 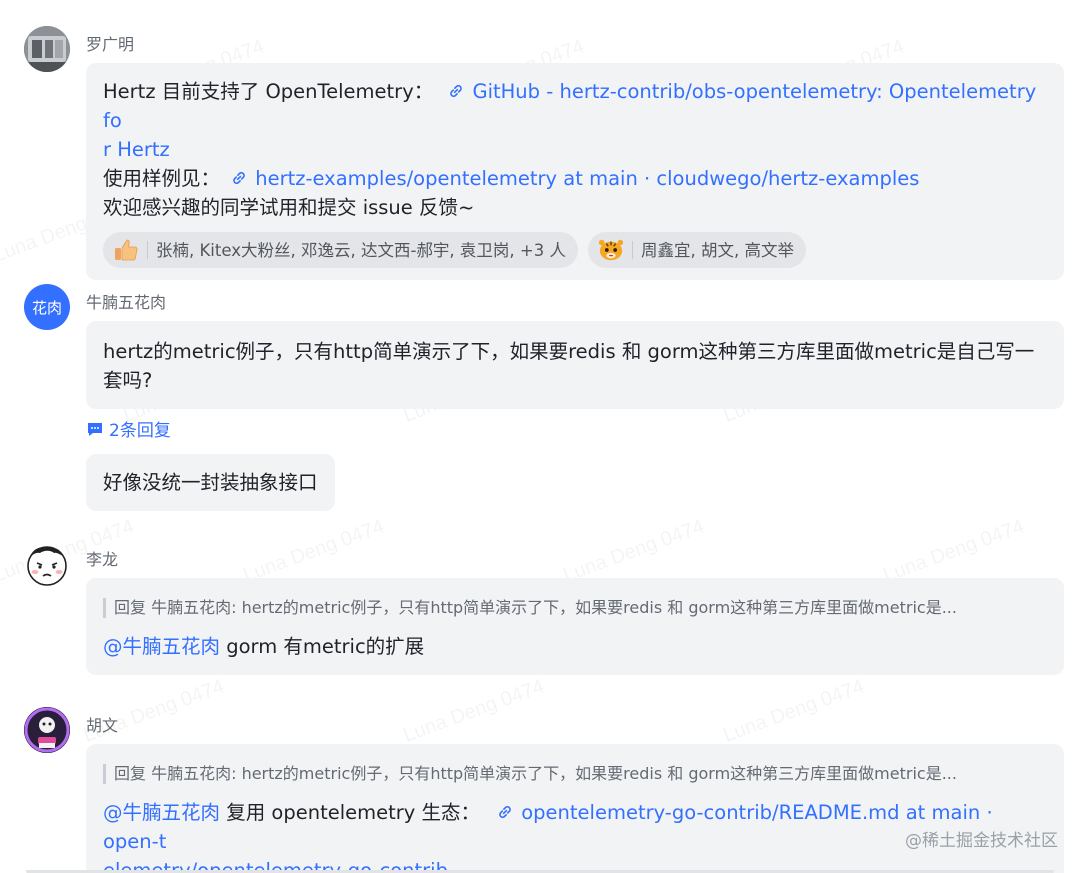 I want to click on author-name: 李龙, so click(x=102, y=558).